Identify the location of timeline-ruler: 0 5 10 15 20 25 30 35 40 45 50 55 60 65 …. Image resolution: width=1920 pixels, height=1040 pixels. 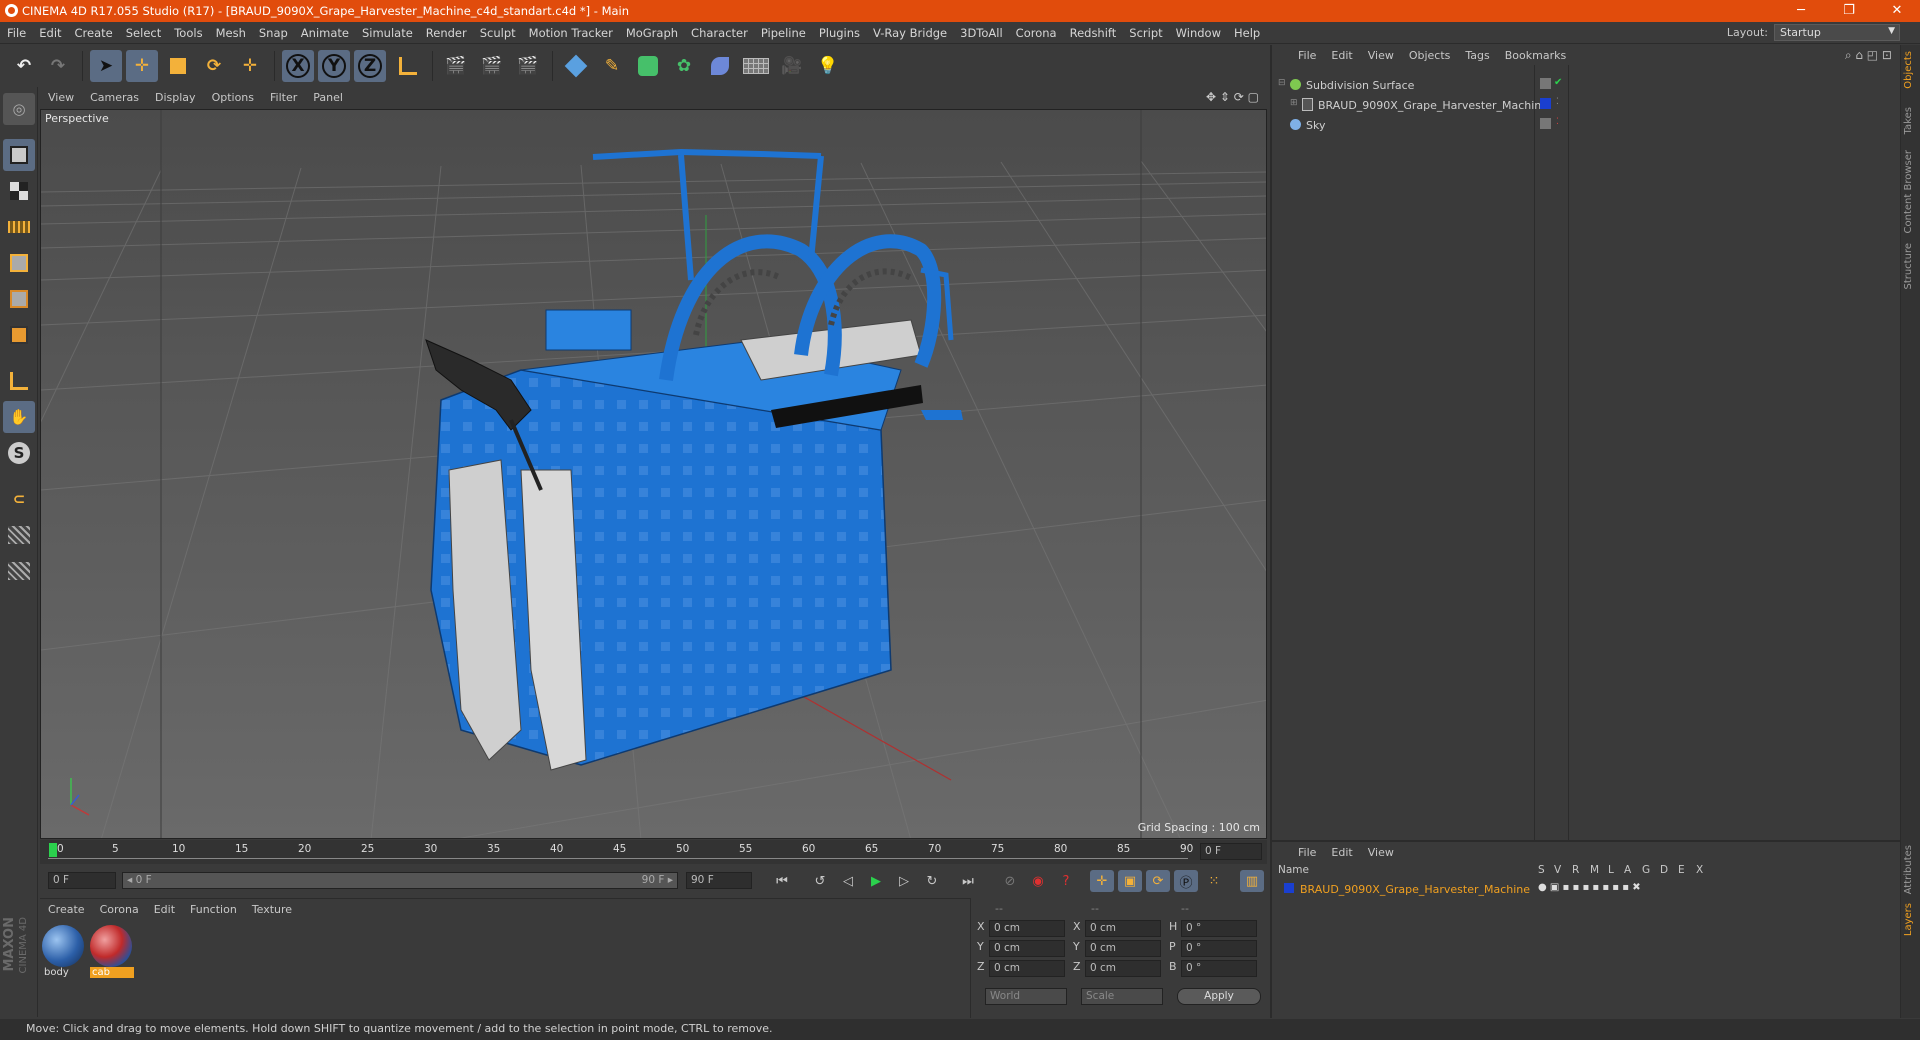
(653, 852).